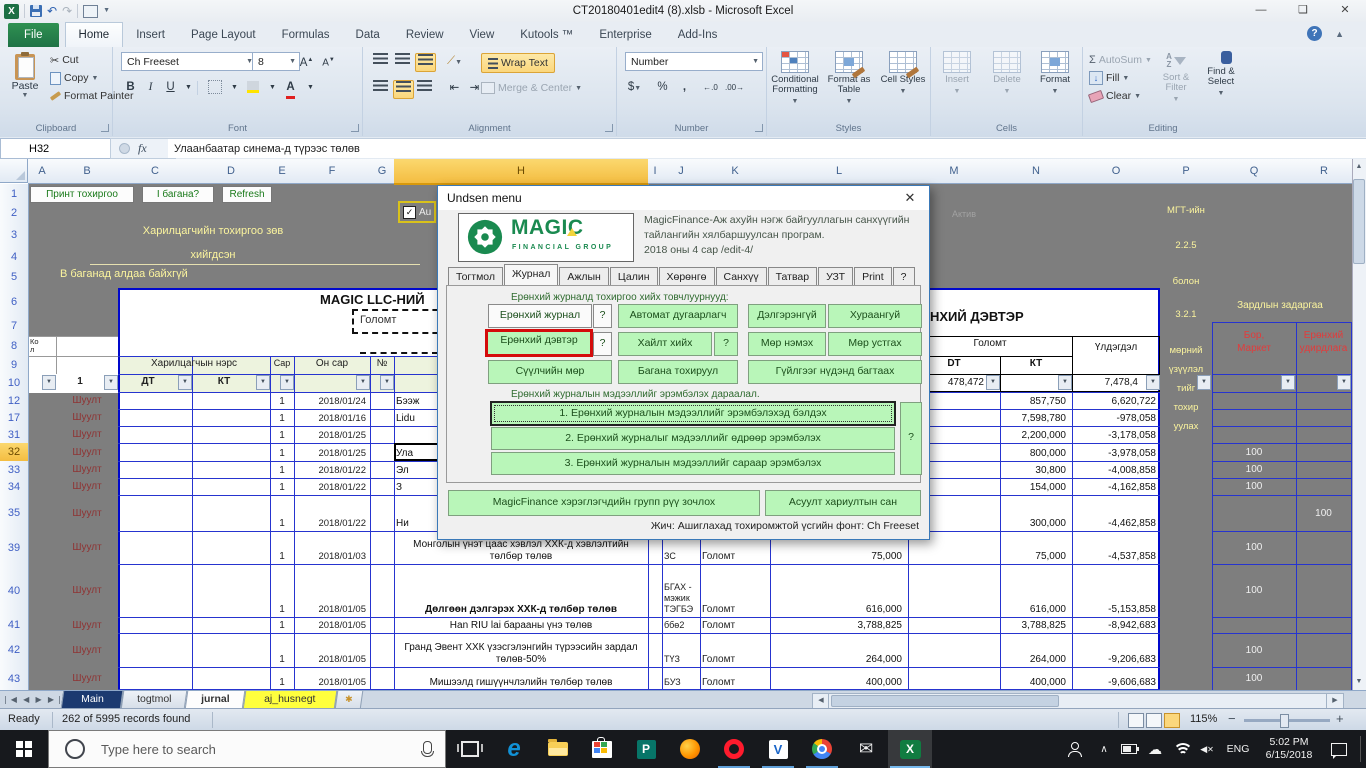 The width and height of the screenshot is (1366, 768). What do you see at coordinates (539, 343) in the screenshot?
I see `general-ledger-button: Ерөнхий дэвтэр` at bounding box center [539, 343].